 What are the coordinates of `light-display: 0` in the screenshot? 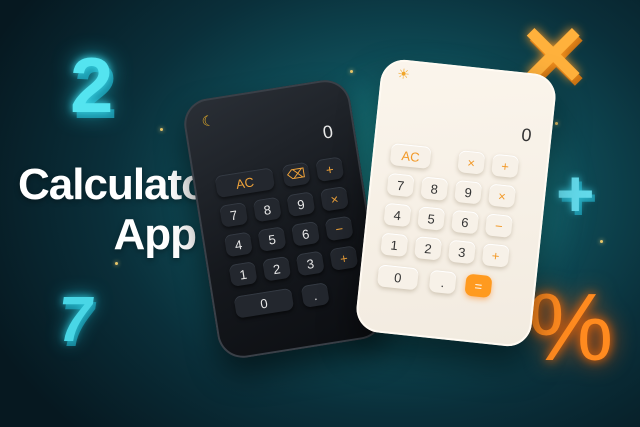 It's located at (526, 135).